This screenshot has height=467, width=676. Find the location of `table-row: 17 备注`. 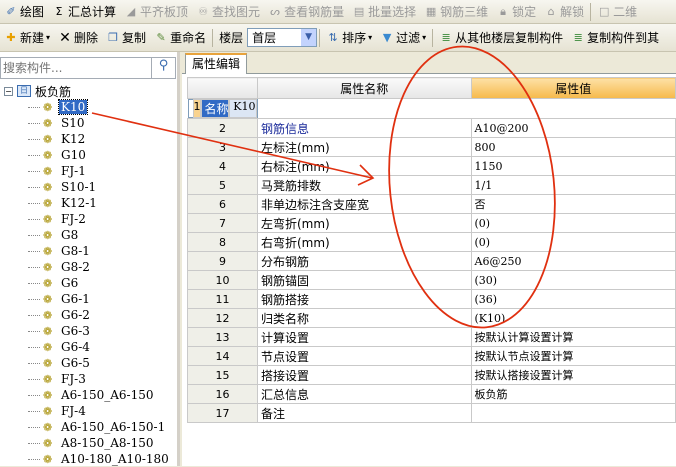

table-row: 17 备注 is located at coordinates (431, 413).